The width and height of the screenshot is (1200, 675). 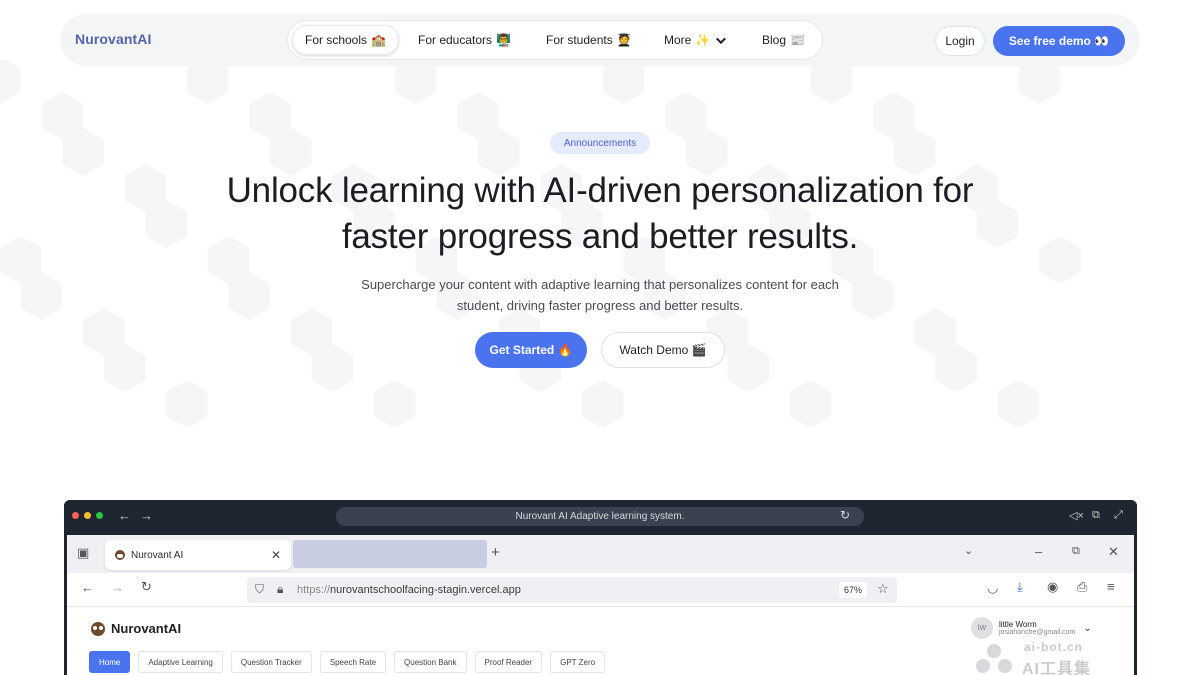 What do you see at coordinates (982, 628) in the screenshot?
I see `avatar: lW` at bounding box center [982, 628].